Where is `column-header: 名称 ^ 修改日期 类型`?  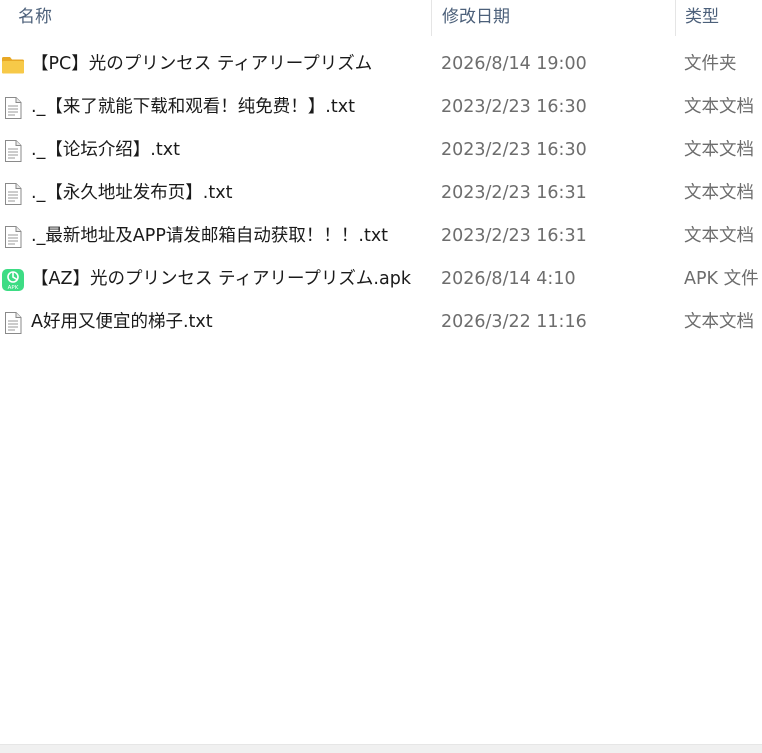 column-header: 名称 ^ 修改日期 类型 is located at coordinates (381, 18).